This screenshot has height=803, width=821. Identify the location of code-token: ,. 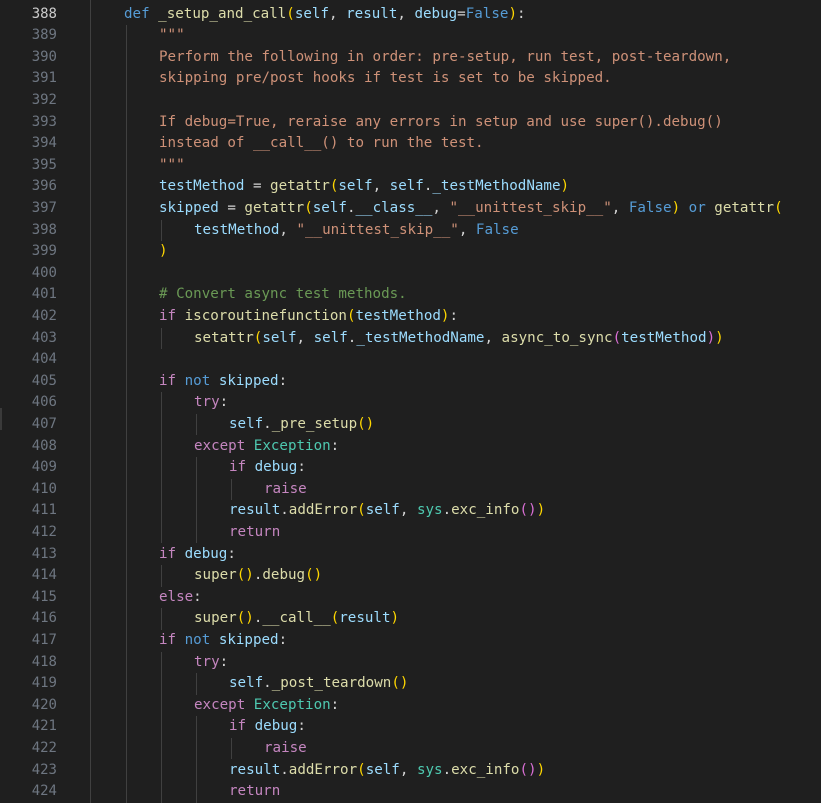
(408, 510).